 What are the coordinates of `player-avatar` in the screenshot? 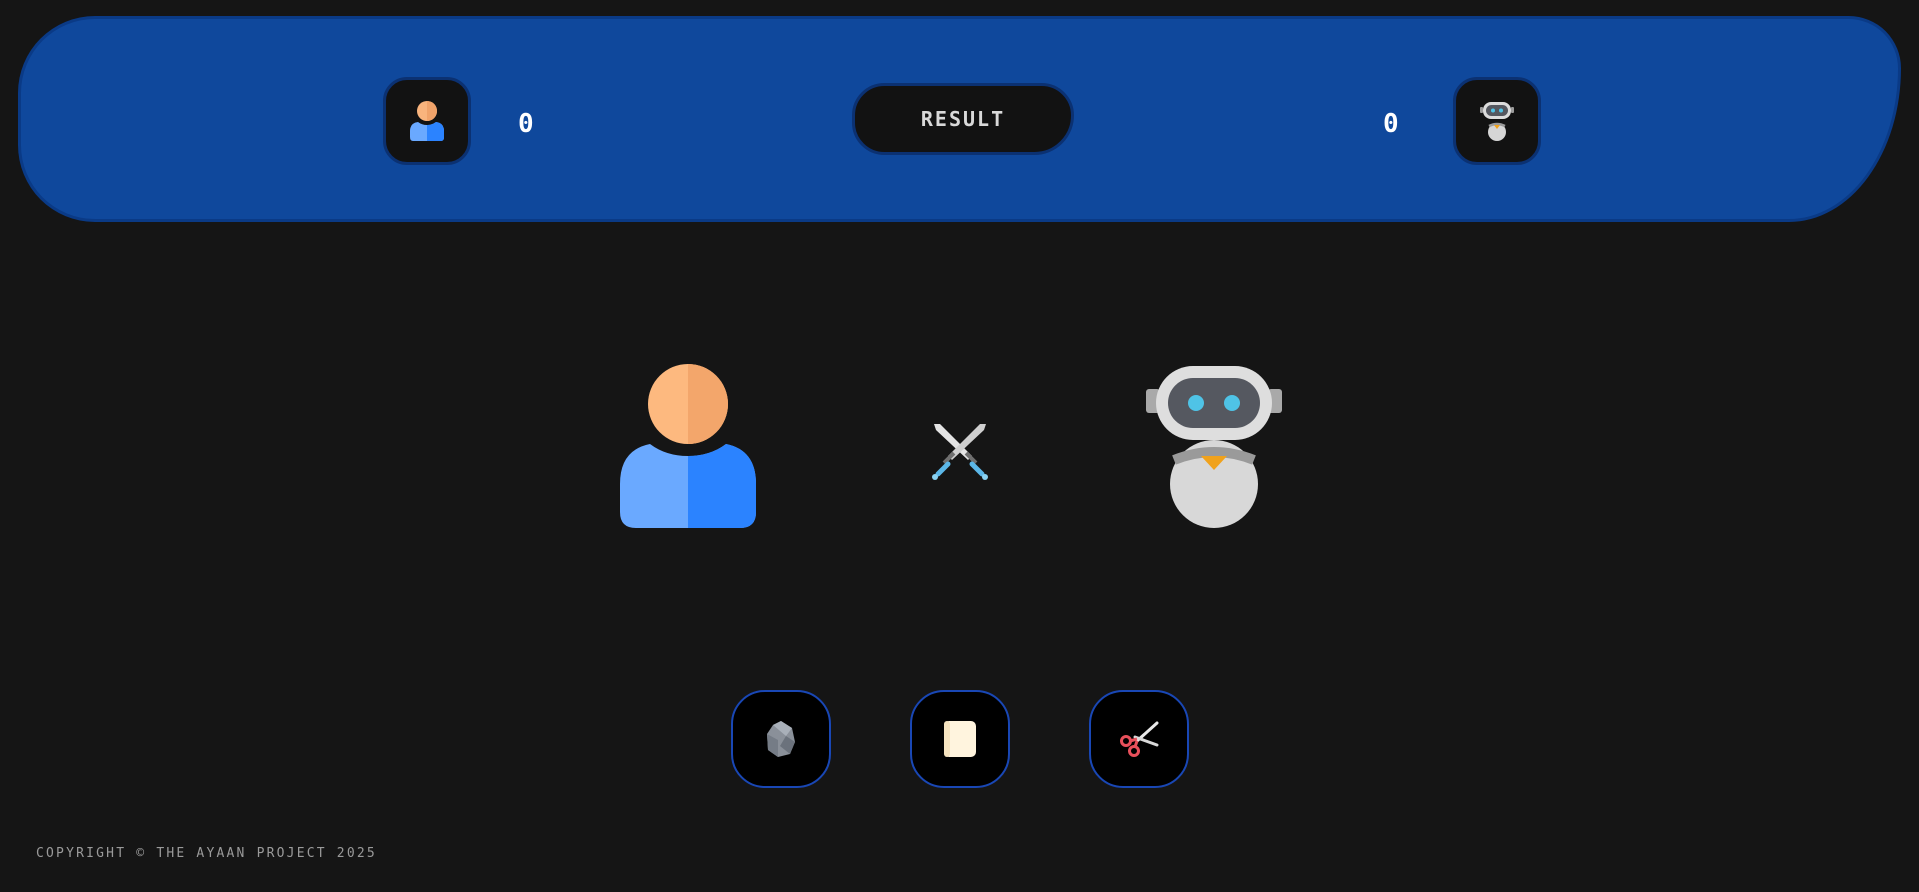 It's located at (427, 121).